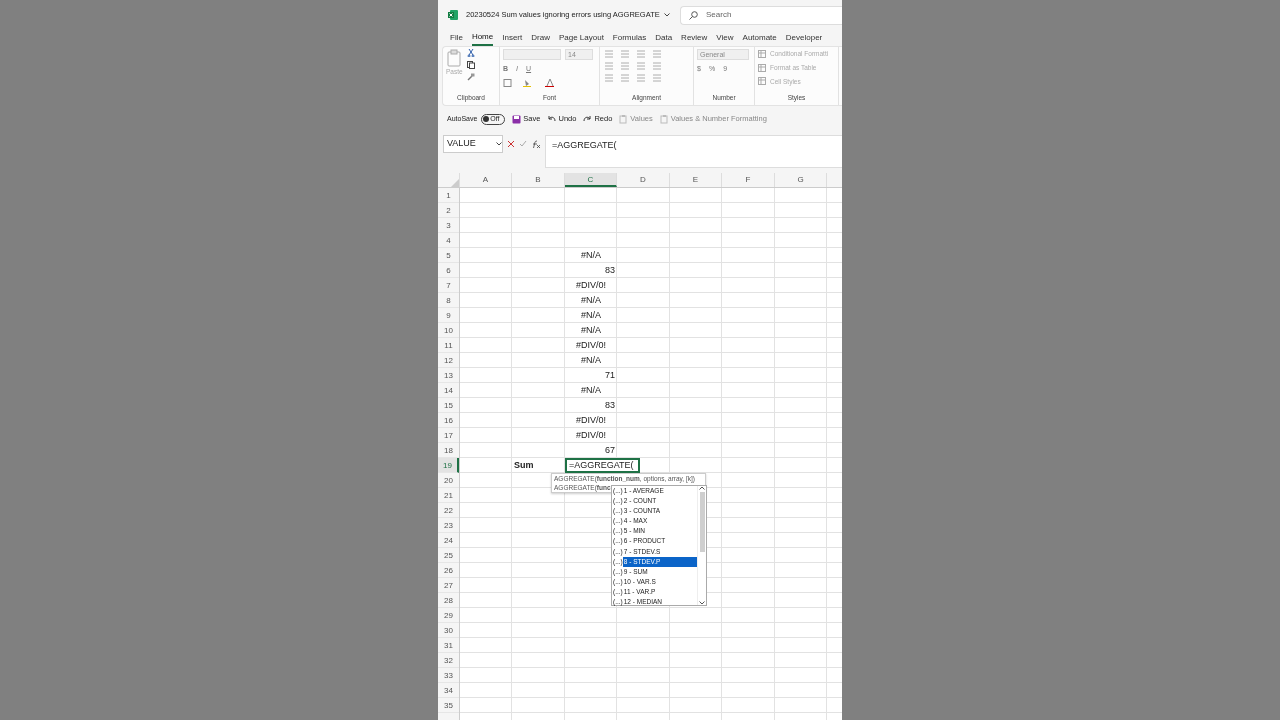 The image size is (1280, 720). What do you see at coordinates (448, 270) in the screenshot?
I see `row-header: 6` at bounding box center [448, 270].